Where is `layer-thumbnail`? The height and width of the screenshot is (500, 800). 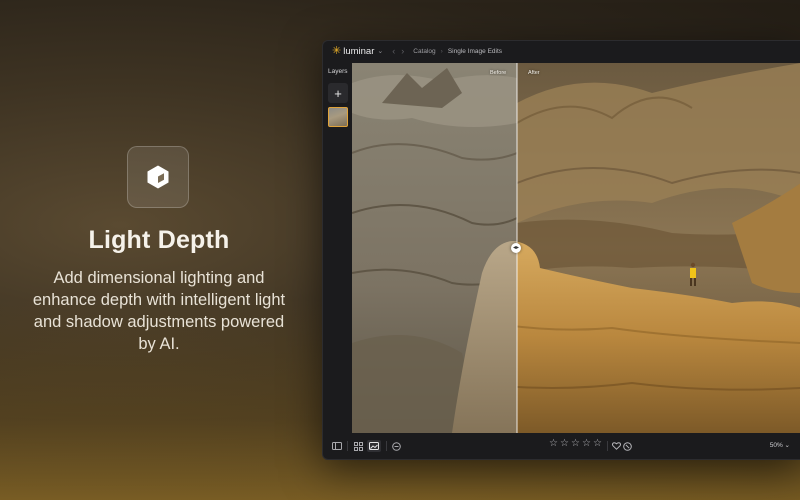
layer-thumbnail is located at coordinates (338, 117).